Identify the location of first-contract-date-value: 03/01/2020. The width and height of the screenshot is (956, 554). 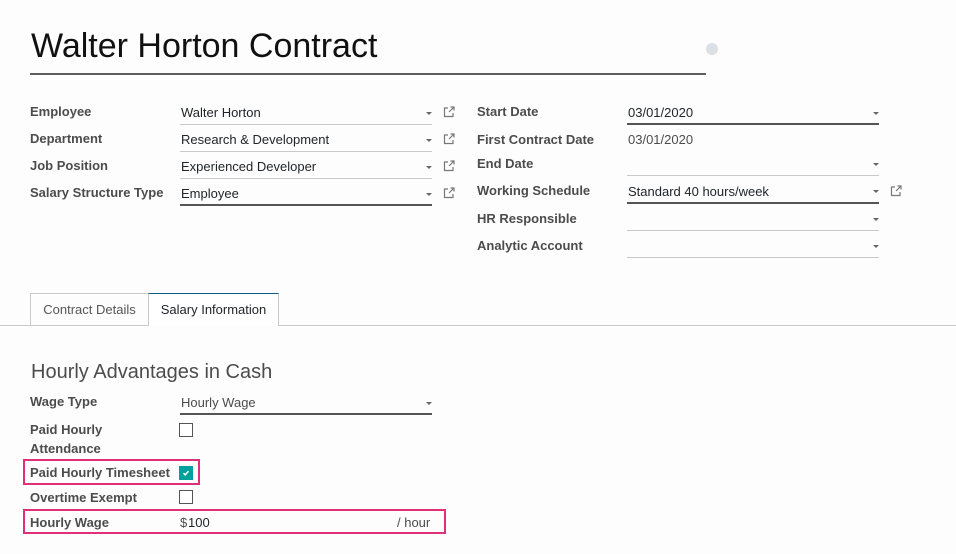
(661, 139).